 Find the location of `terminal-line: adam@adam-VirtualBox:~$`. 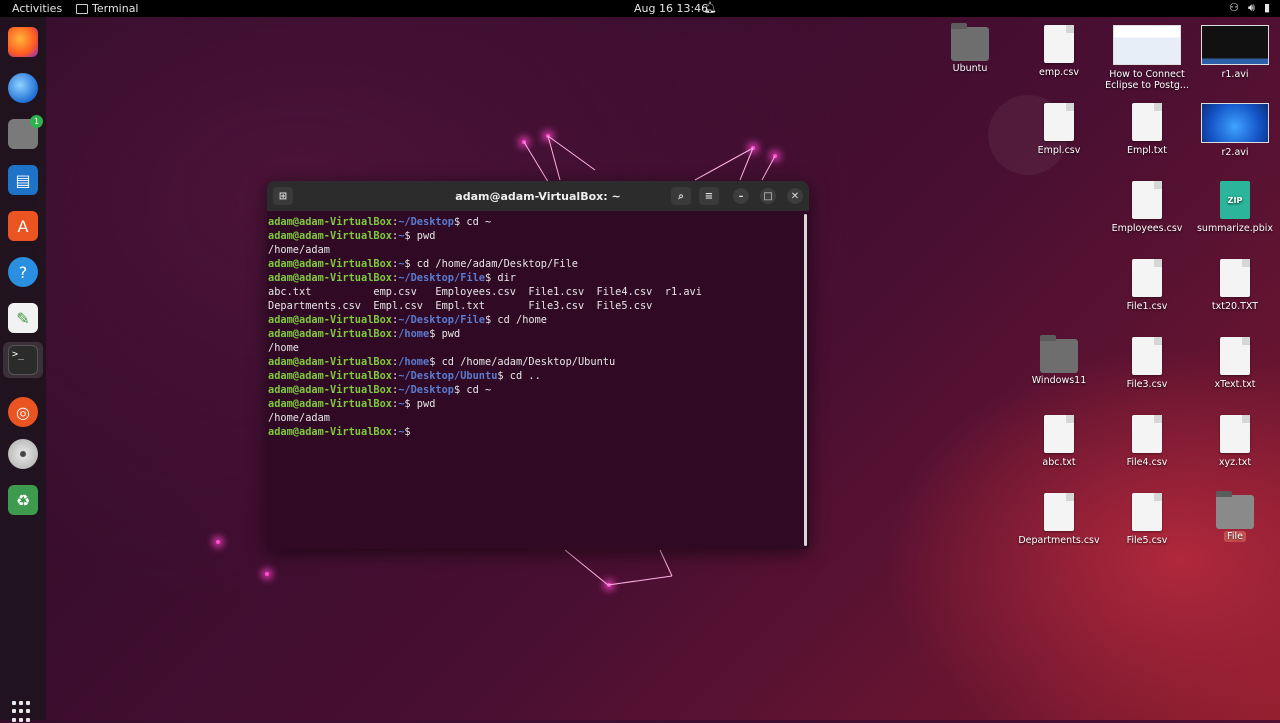

terminal-line: adam@adam-VirtualBox:~$ is located at coordinates (534, 432).